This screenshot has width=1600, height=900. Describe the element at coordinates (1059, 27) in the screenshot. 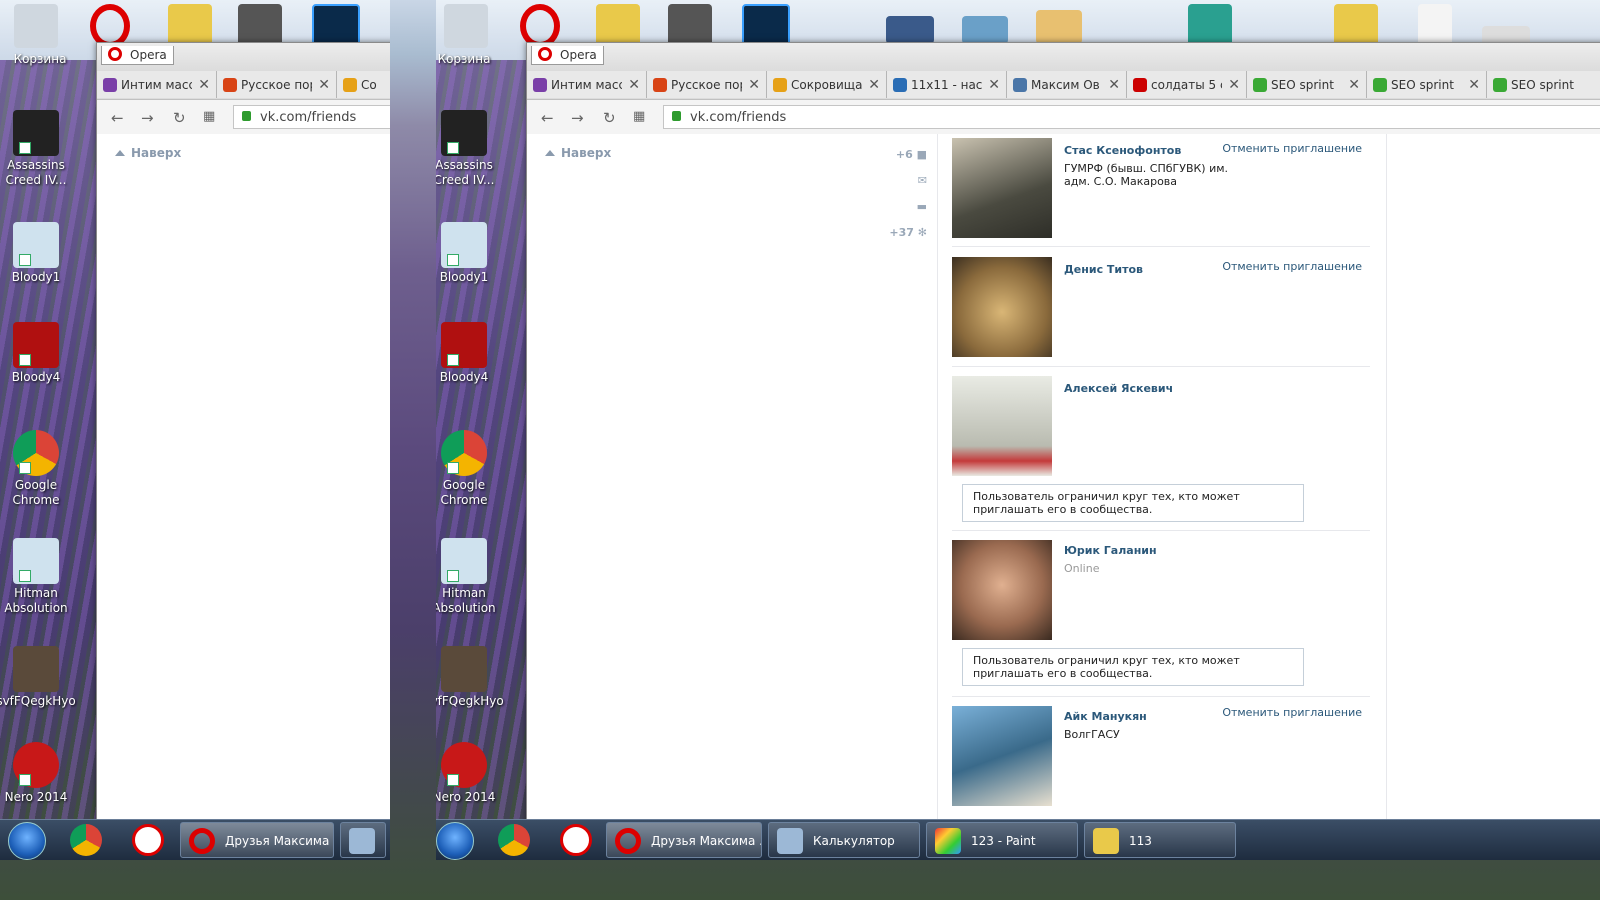

I see `archive-icon` at that location.